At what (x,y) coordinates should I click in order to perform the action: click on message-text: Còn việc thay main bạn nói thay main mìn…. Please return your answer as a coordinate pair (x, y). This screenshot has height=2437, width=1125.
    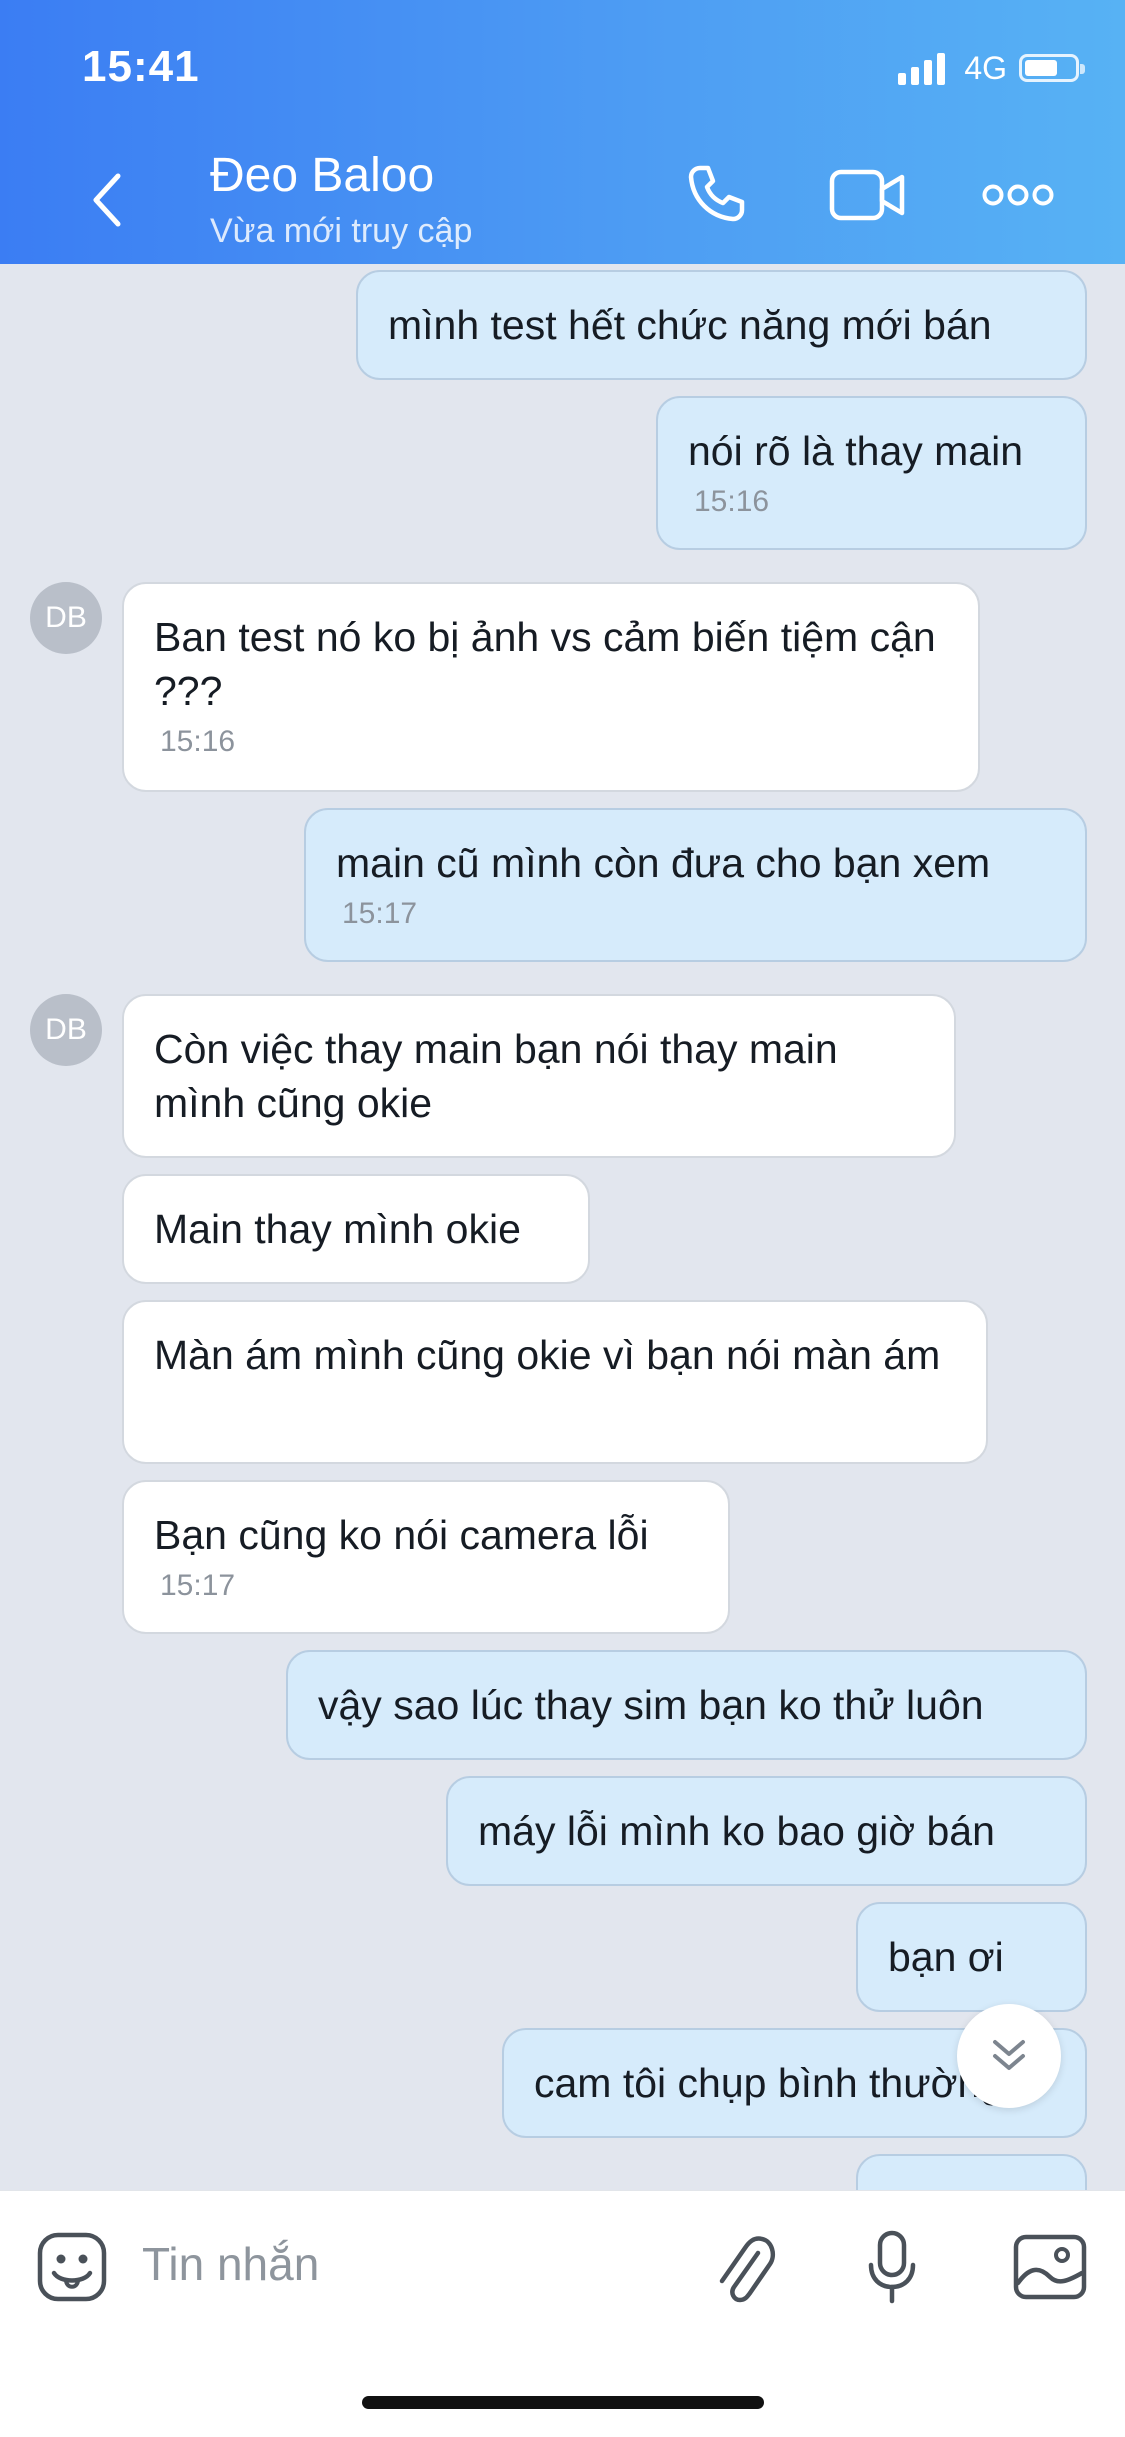
    Looking at the image, I should click on (496, 1076).